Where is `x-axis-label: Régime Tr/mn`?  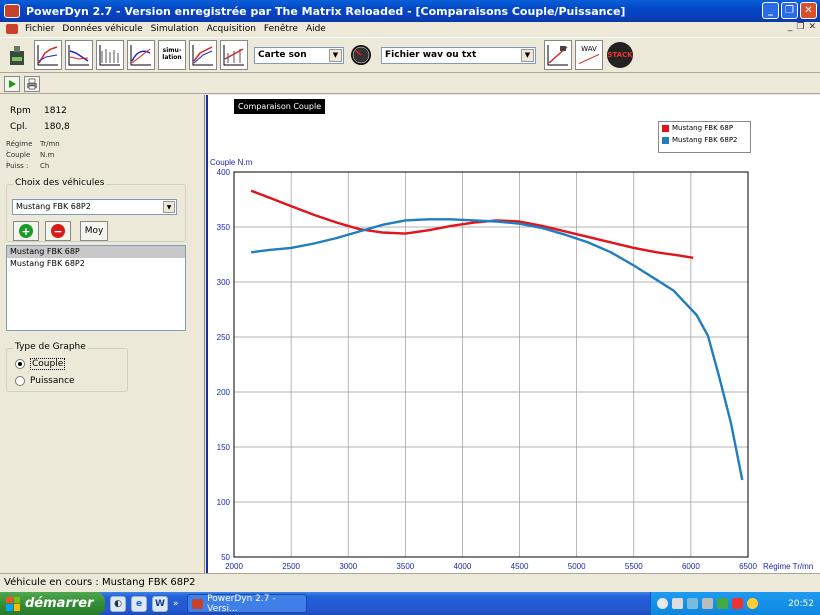
x-axis-label: Régime Tr/mn is located at coordinates (788, 566).